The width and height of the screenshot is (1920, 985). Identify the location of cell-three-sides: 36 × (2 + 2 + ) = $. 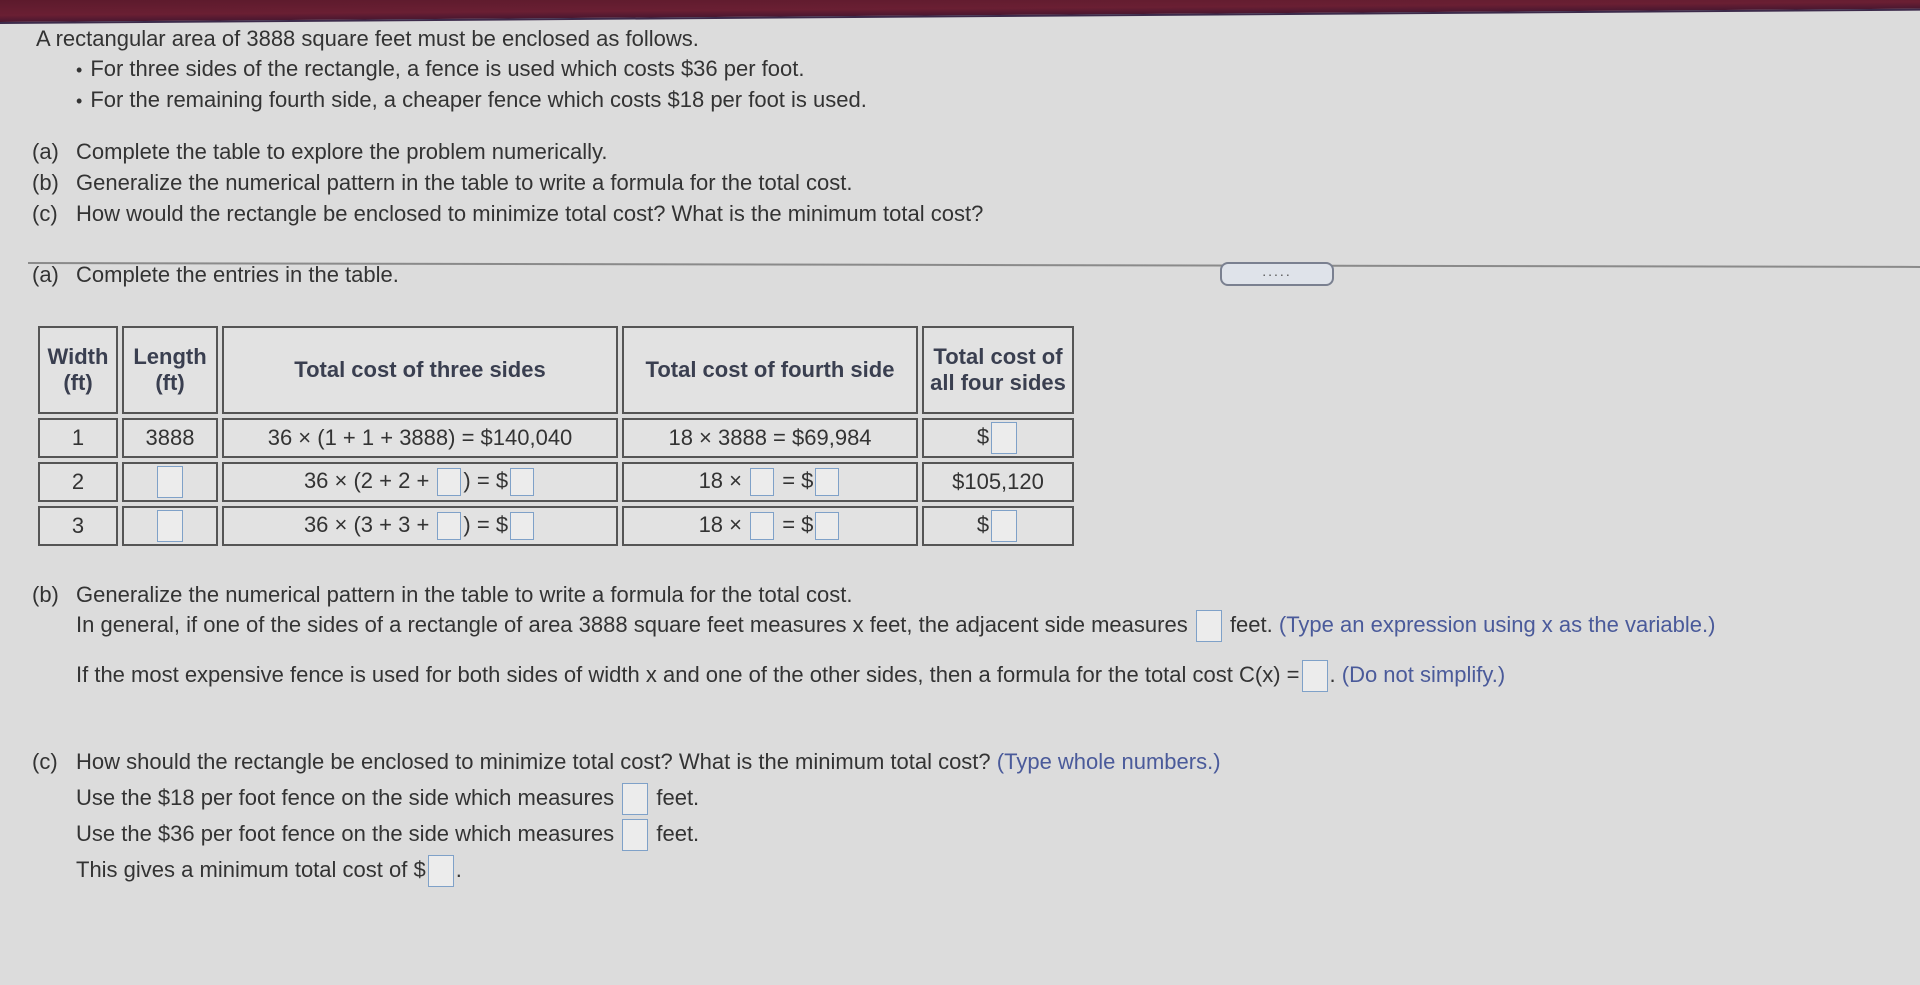
(420, 482).